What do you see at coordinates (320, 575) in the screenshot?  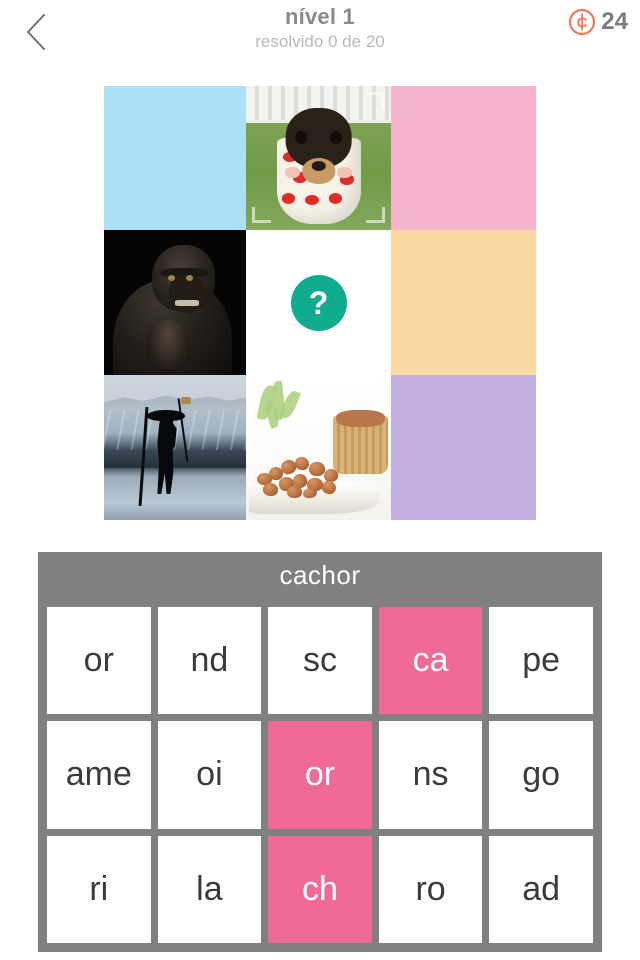 I see `current-word-display: cachor` at bounding box center [320, 575].